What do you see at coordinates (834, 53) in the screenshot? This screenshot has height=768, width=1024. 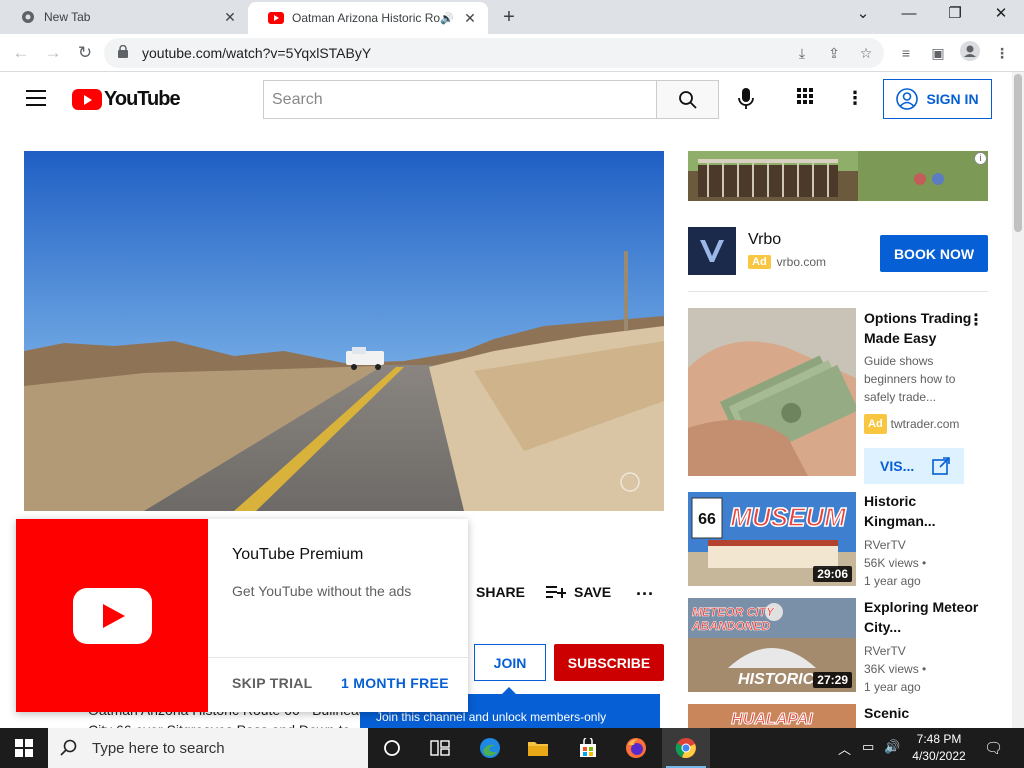 I see `share-icon: ⇪` at bounding box center [834, 53].